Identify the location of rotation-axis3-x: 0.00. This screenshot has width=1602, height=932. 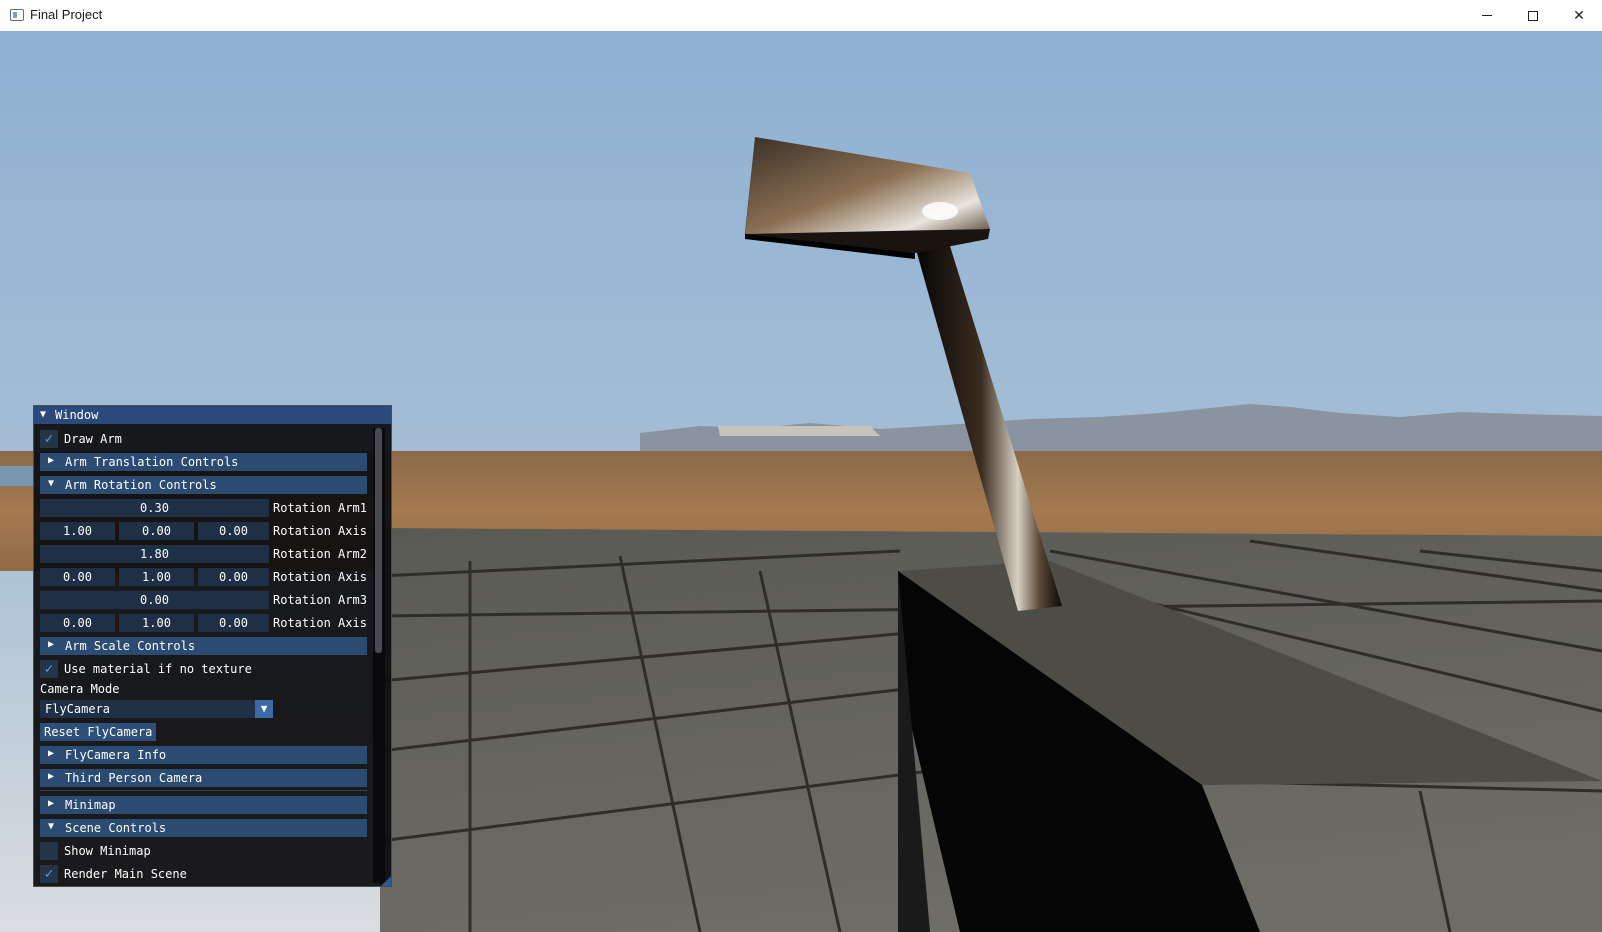
(77, 623).